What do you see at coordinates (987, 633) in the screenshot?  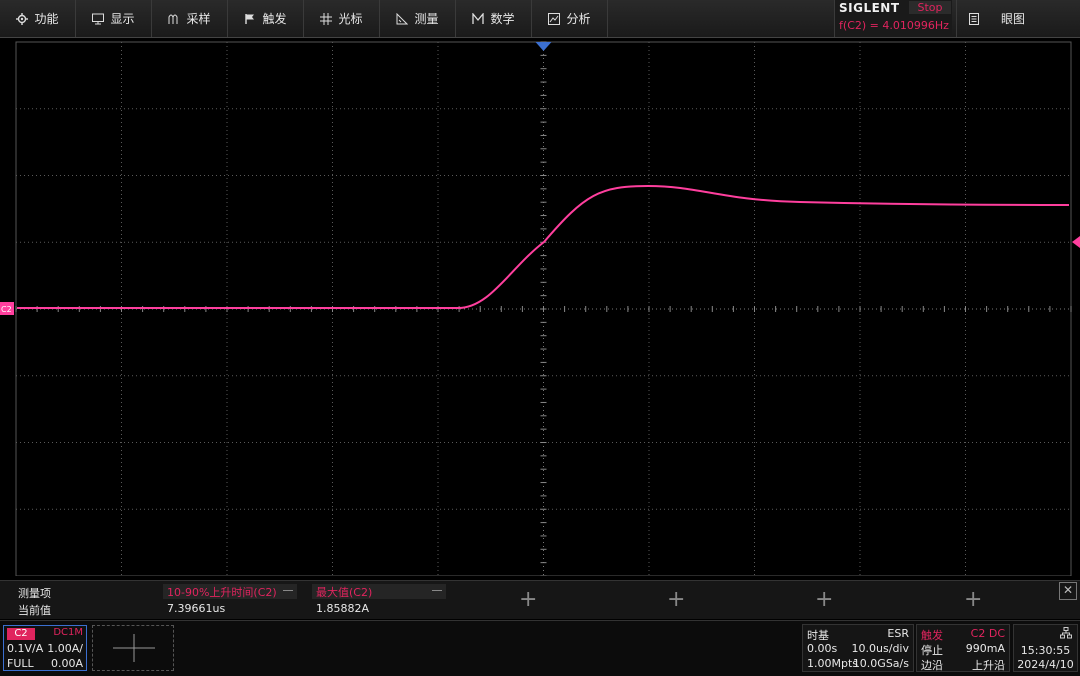 I see `trigger-source: C2 DC` at bounding box center [987, 633].